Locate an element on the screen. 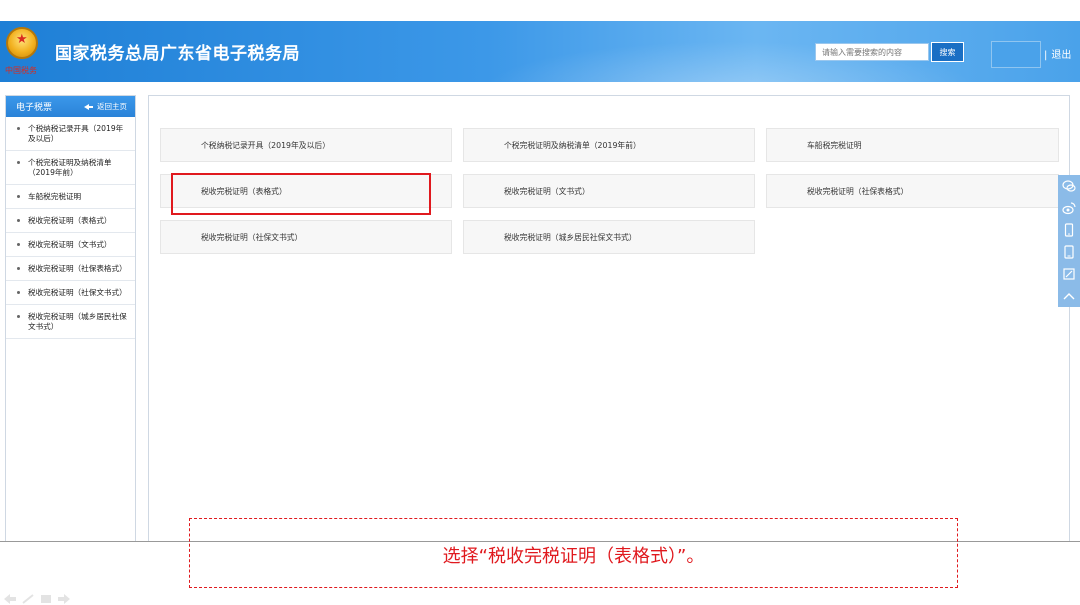  card-label: 个税完税证明及纳税清单（2019年前） is located at coordinates (572, 145).